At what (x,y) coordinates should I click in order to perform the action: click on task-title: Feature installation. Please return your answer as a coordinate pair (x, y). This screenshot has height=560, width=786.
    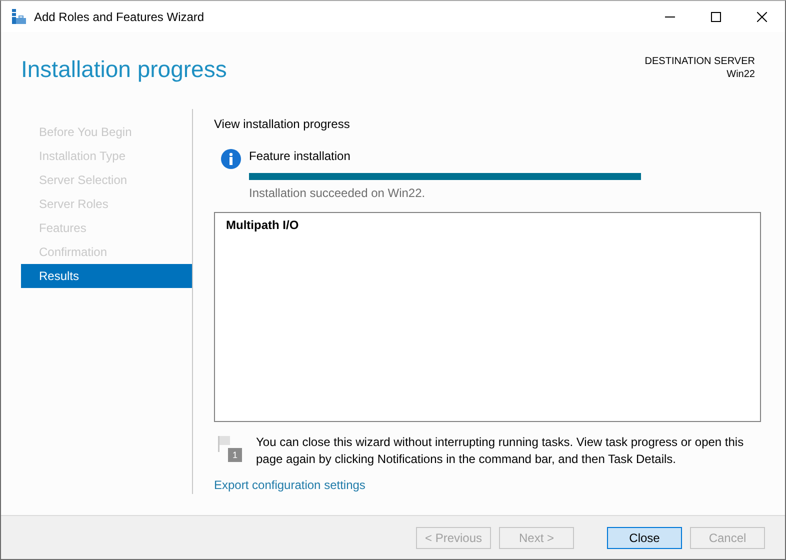
    Looking at the image, I should click on (300, 156).